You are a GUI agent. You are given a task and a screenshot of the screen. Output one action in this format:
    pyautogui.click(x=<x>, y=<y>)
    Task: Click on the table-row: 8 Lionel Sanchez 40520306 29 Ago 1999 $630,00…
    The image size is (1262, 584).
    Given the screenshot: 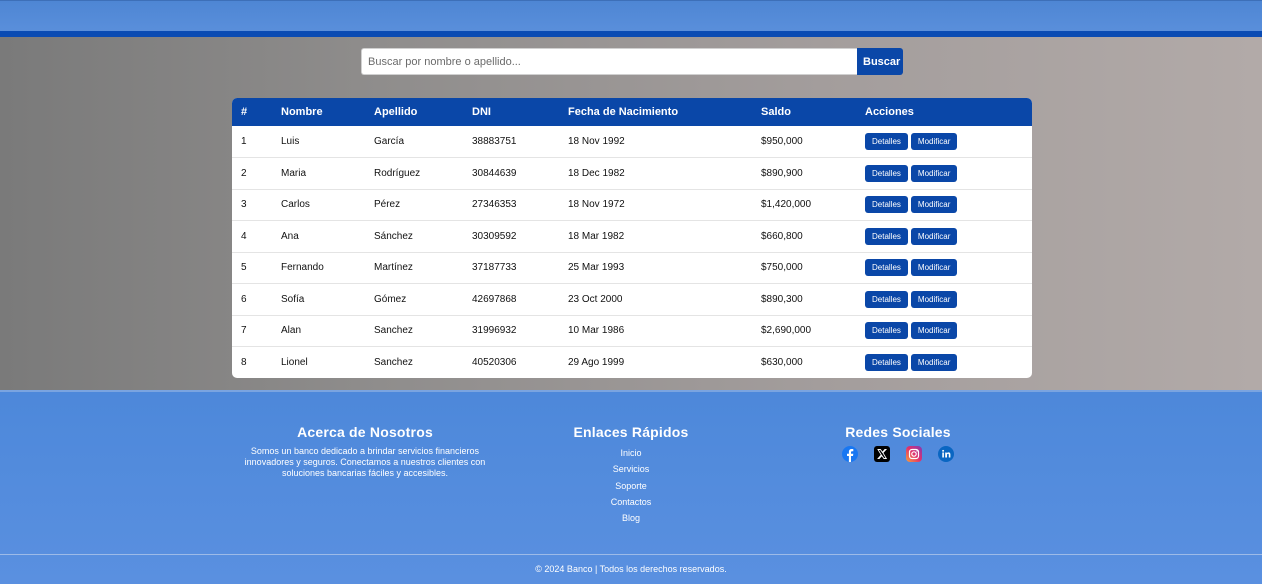 What is the action you would take?
    pyautogui.click(x=632, y=363)
    